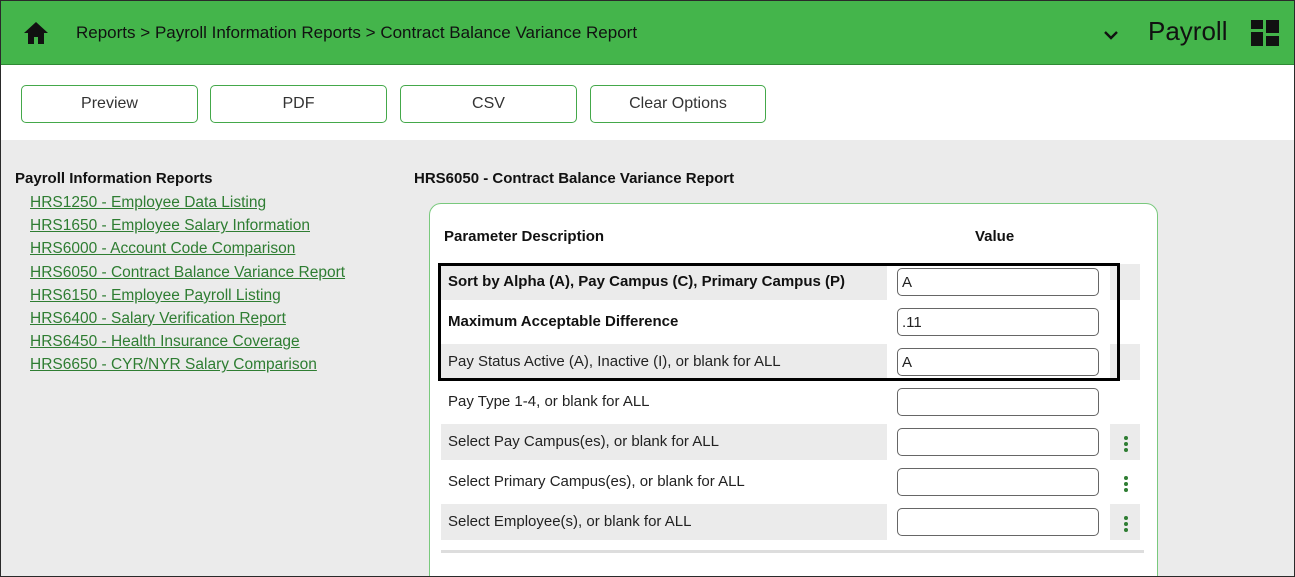  What do you see at coordinates (1126, 445) in the screenshot?
I see `pay-campus-more-icon` at bounding box center [1126, 445].